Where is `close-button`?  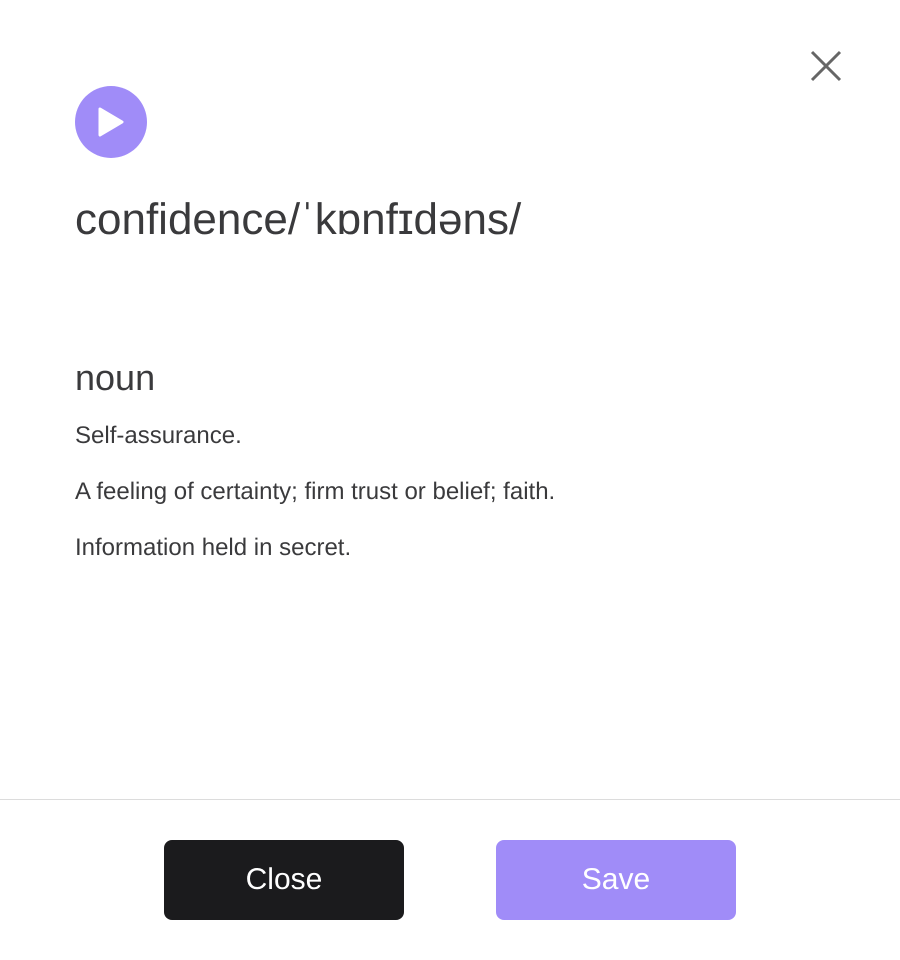 close-button is located at coordinates (826, 66).